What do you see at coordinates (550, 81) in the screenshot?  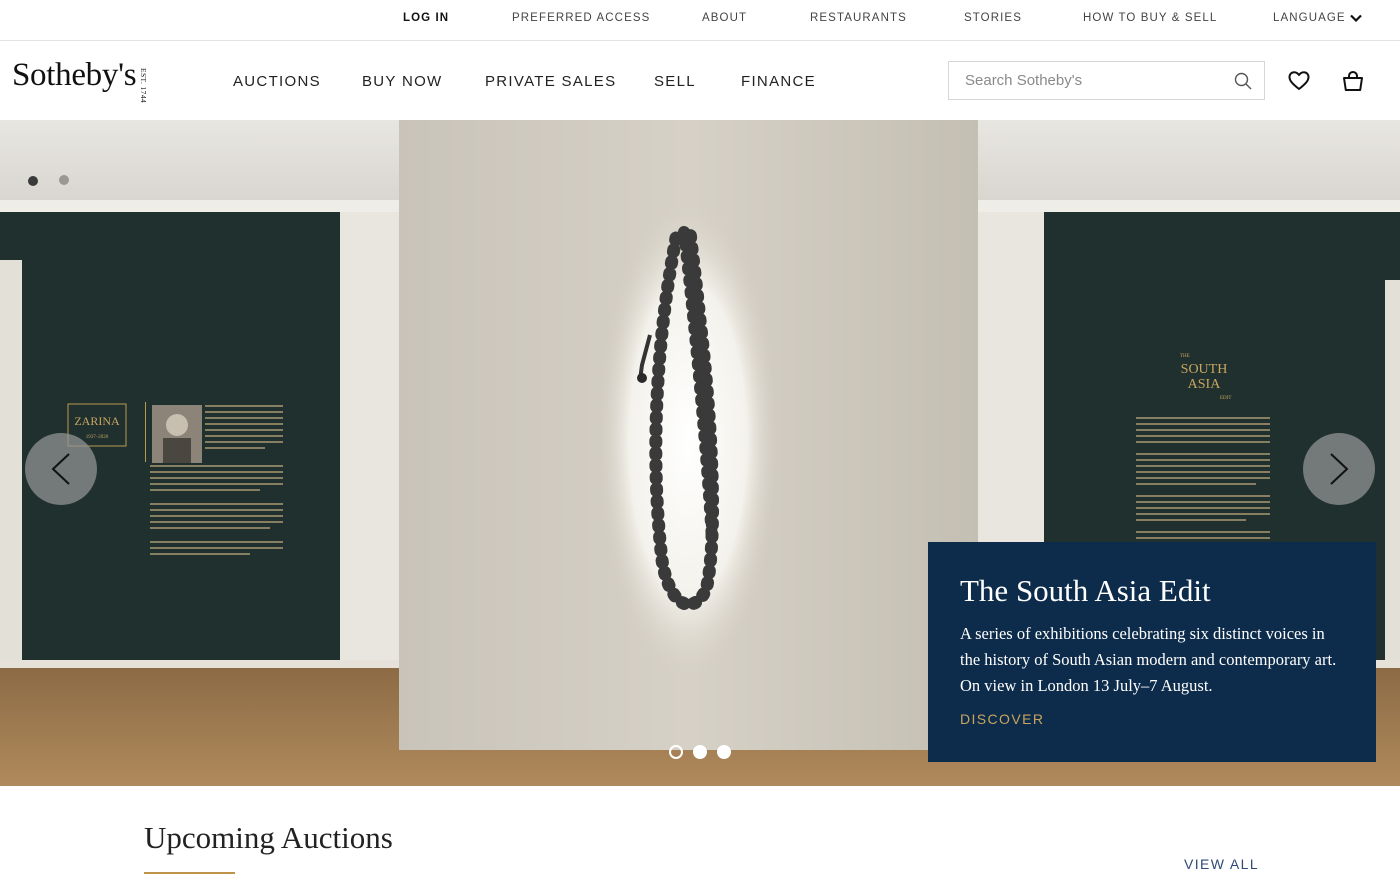 I see `nav-private-sales: PRIVATE SALES` at bounding box center [550, 81].